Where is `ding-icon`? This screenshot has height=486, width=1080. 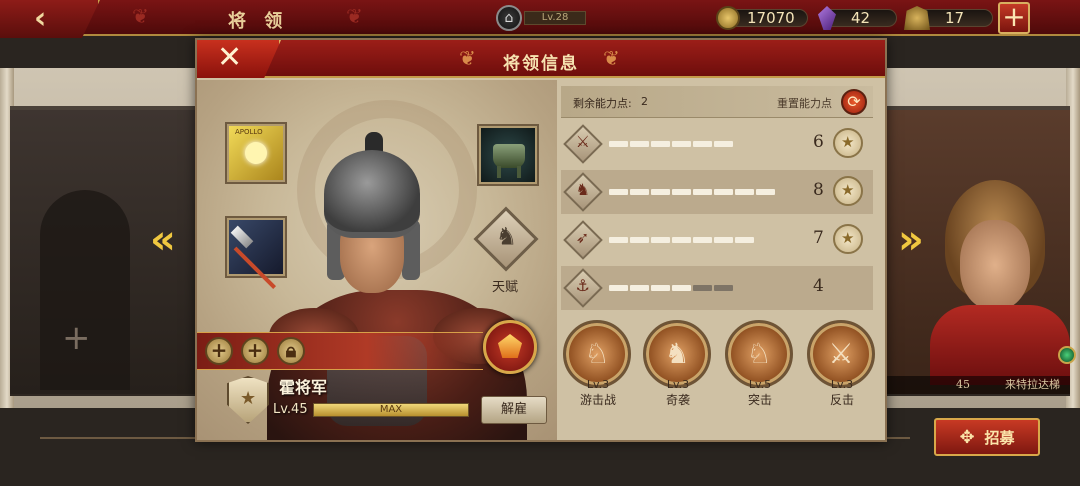
ding-icon is located at coordinates (509, 156).